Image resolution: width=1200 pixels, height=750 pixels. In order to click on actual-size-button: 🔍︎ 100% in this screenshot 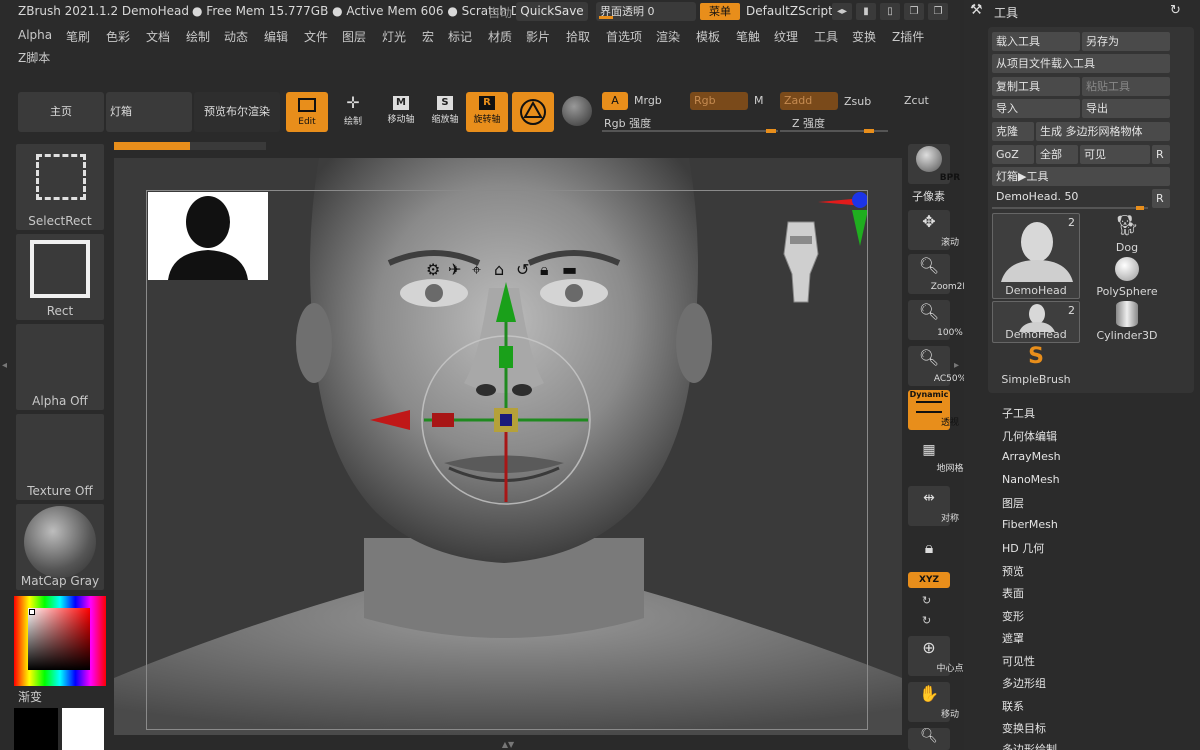, I will do `click(935, 320)`.